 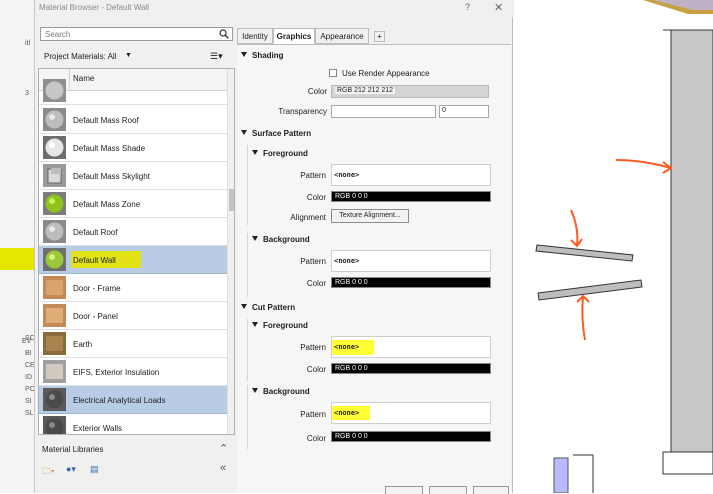 I want to click on collapse-panel-icon: «, so click(x=223, y=468).